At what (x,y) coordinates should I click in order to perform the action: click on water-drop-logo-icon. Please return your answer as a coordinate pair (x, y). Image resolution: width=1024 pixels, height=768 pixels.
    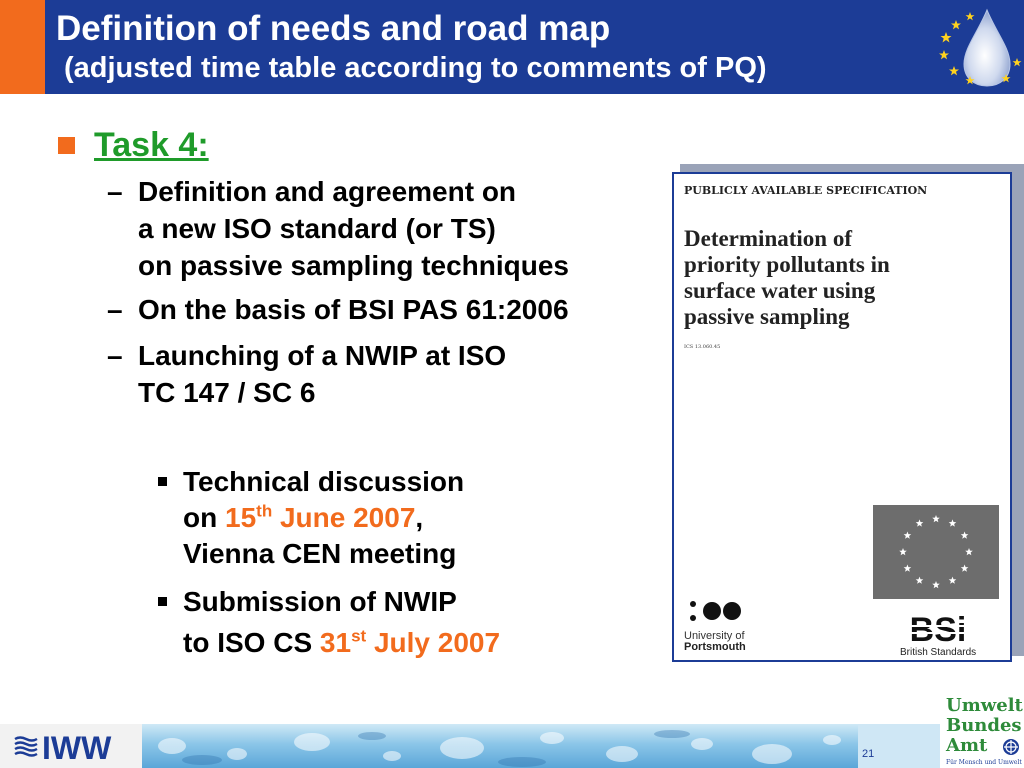
    Looking at the image, I should click on (980, 47).